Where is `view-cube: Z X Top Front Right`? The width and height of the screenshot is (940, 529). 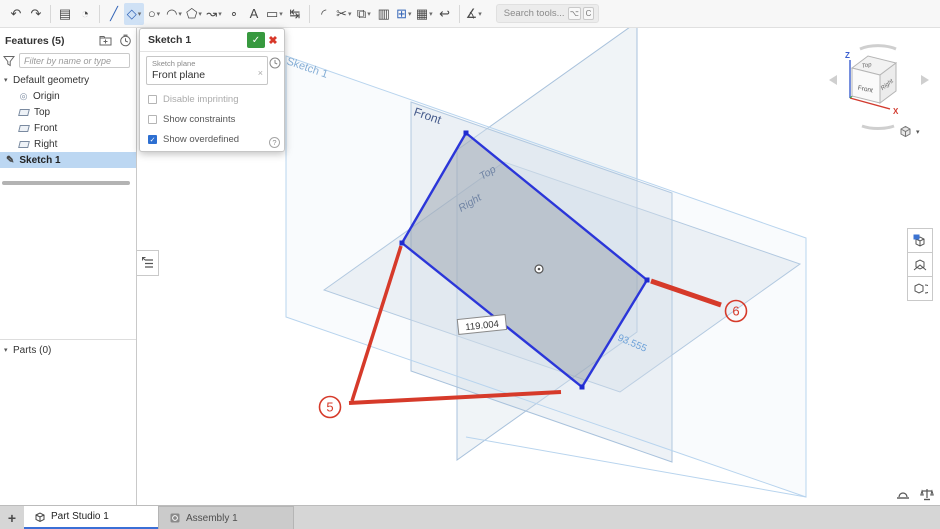
view-cube: Z X Top Front Right is located at coordinates (879, 89).